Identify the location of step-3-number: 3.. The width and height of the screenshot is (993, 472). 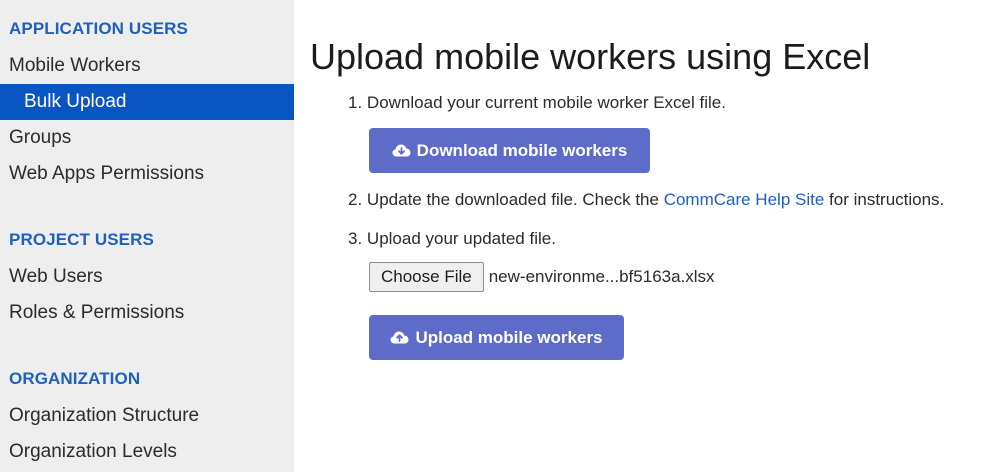
(355, 238).